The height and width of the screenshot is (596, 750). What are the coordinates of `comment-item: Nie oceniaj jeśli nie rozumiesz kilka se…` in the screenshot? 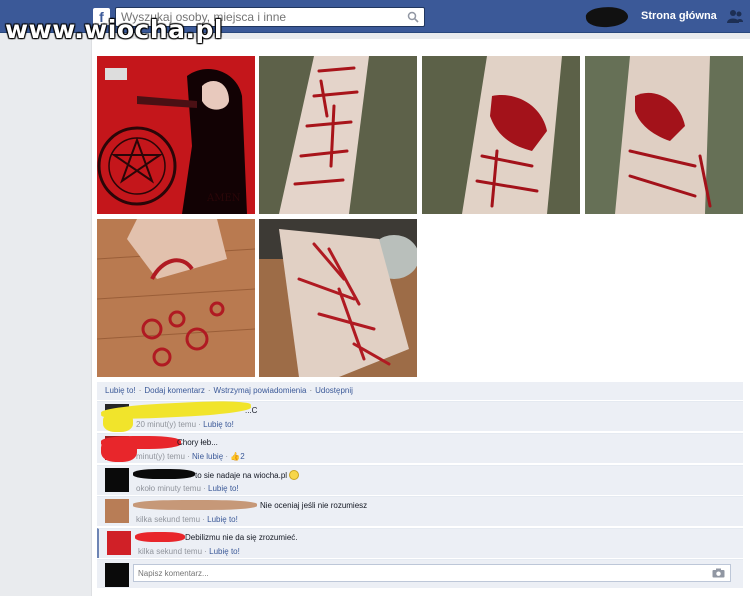 It's located at (420, 511).